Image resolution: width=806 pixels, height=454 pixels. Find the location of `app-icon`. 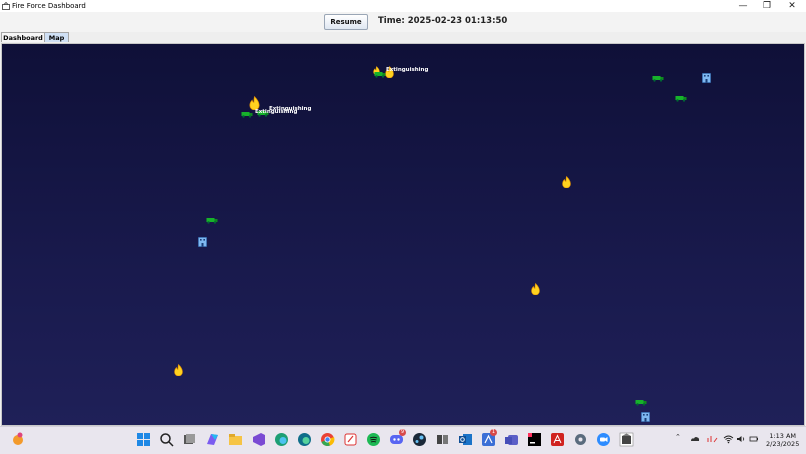

app-icon is located at coordinates (6, 6).